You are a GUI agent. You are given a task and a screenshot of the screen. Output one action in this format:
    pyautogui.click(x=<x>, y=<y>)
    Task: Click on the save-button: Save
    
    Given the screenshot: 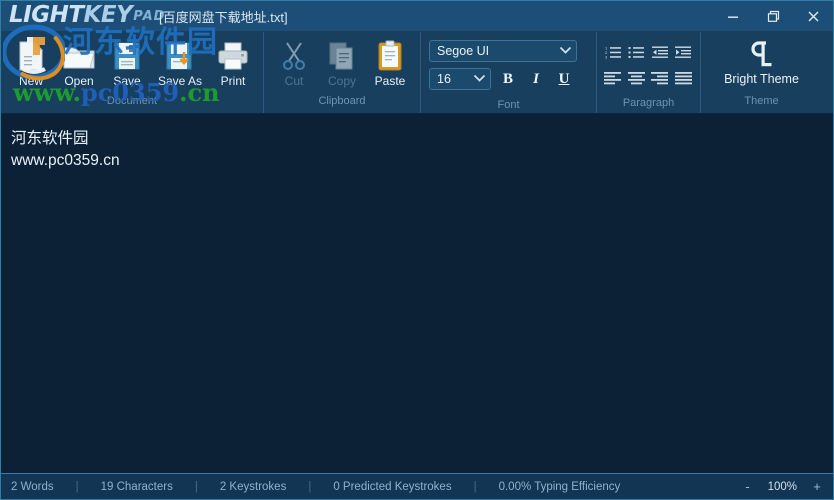 What is the action you would take?
    pyautogui.click(x=127, y=62)
    